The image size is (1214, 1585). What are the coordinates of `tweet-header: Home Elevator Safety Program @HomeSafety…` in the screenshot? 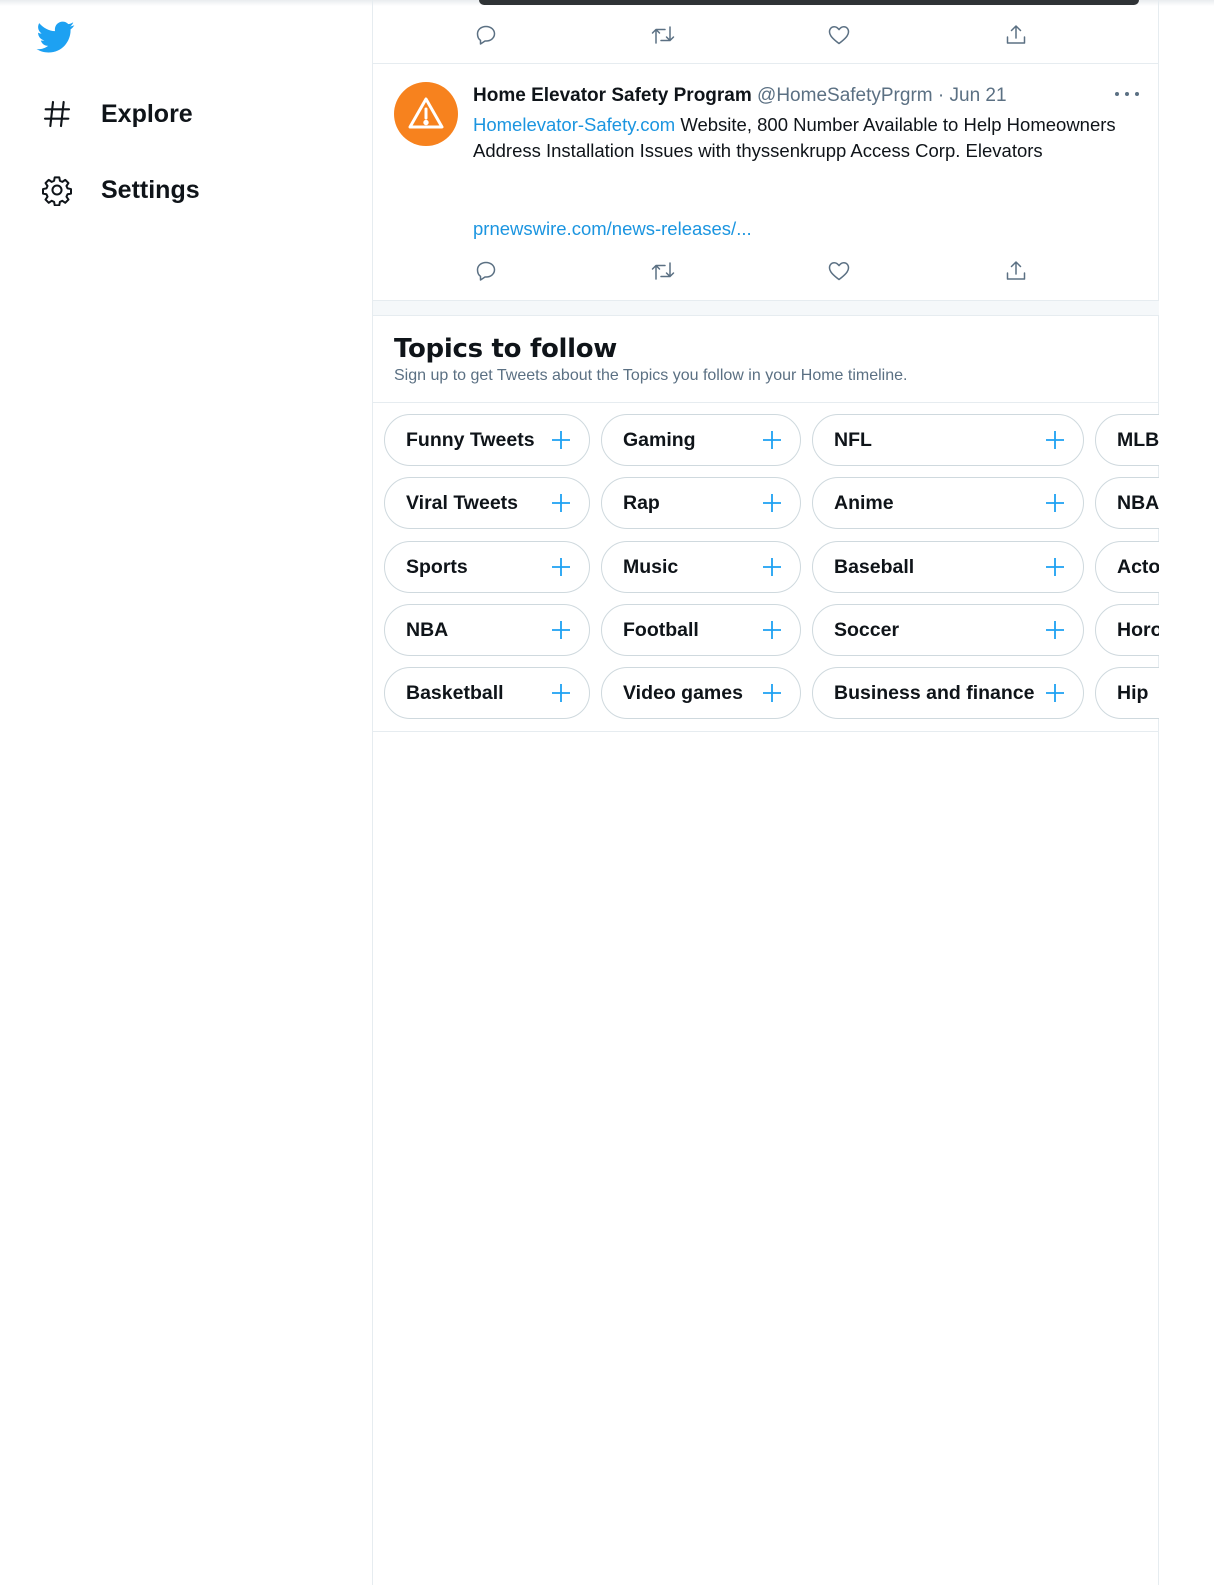 It's located at (740, 96).